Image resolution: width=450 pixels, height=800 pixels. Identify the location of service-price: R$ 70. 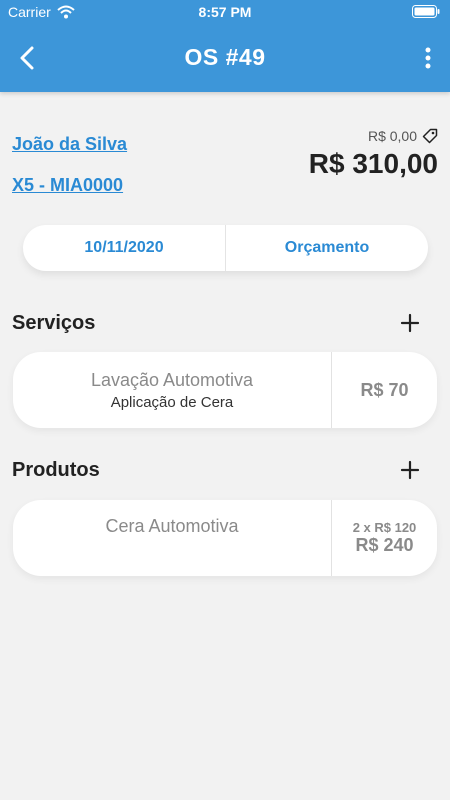
(384, 389).